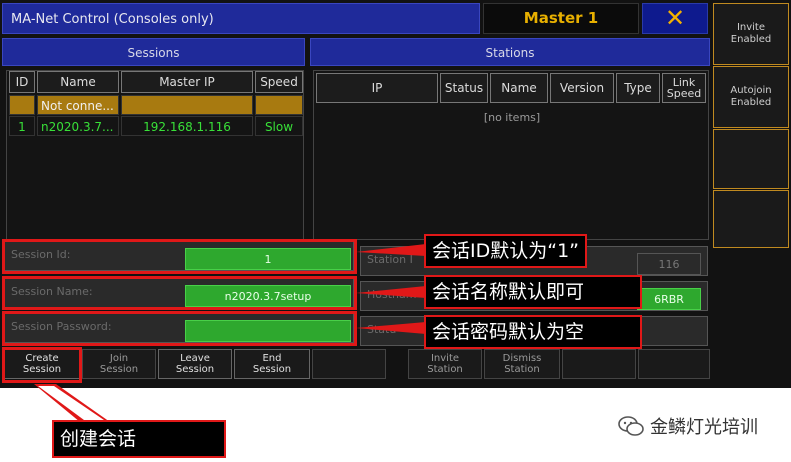 Image resolution: width=791 pixels, height=462 pixels. I want to click on watermark-text: 金鳞灯光培训, so click(704, 427).